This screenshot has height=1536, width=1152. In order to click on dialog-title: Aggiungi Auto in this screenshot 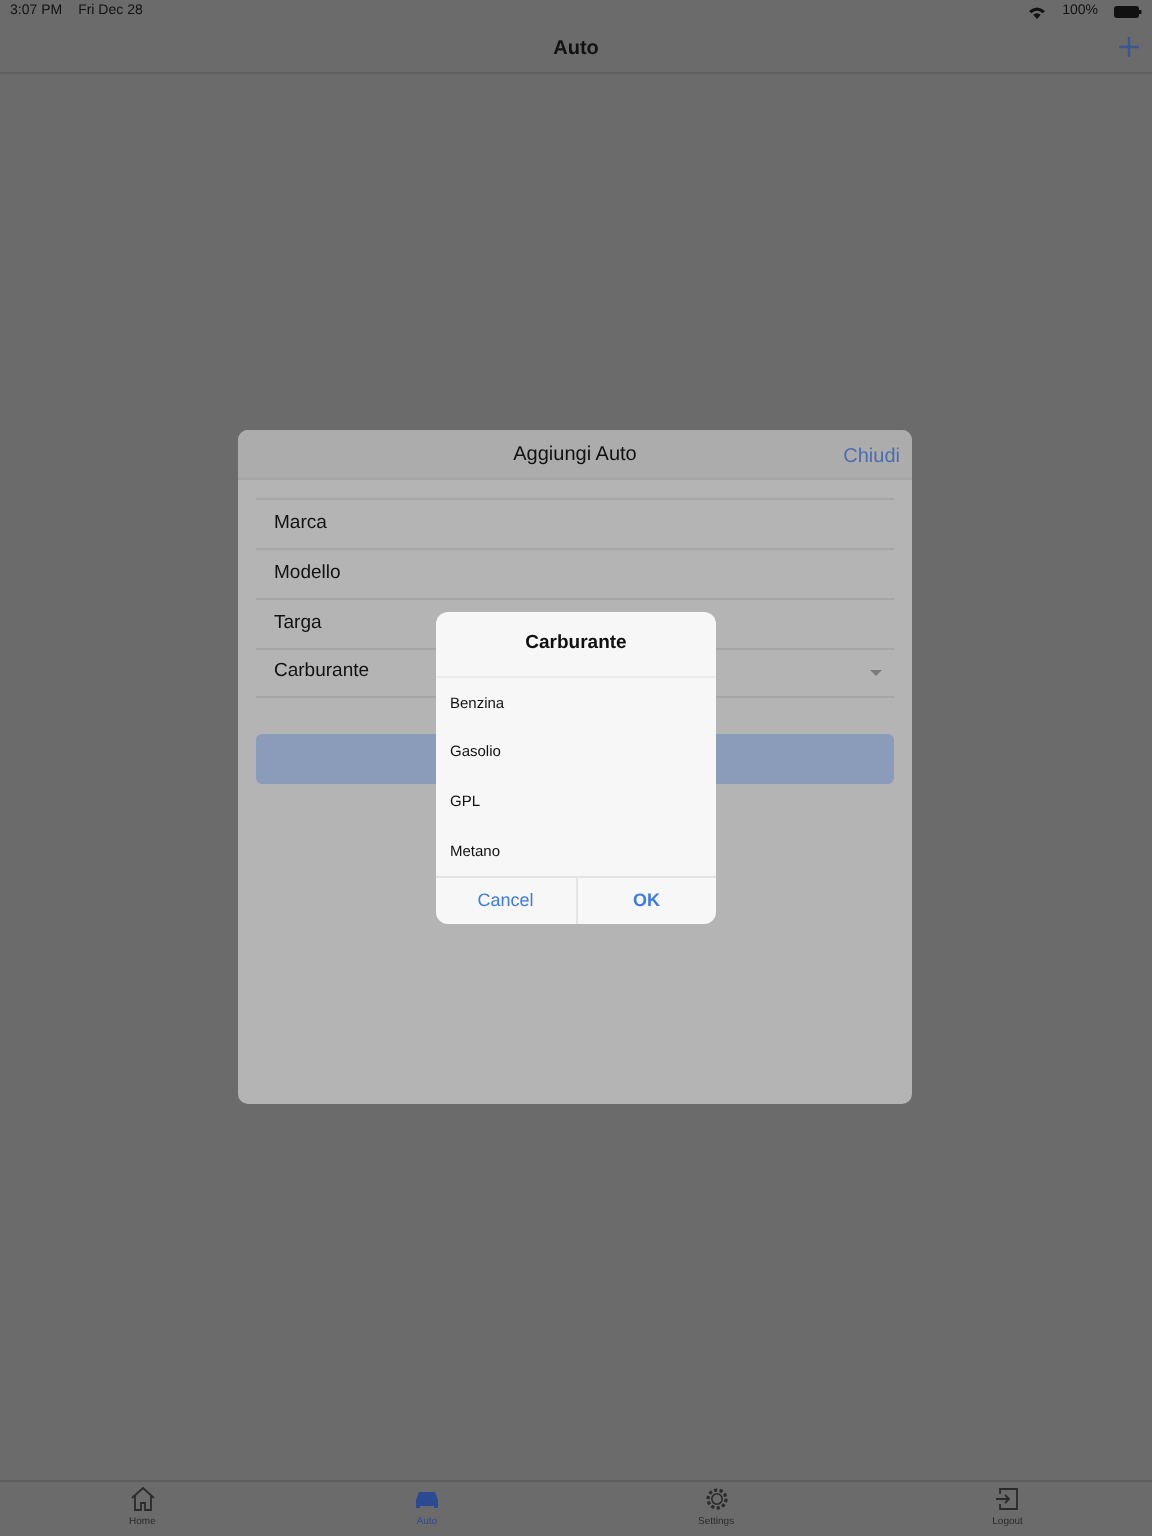, I will do `click(575, 455)`.